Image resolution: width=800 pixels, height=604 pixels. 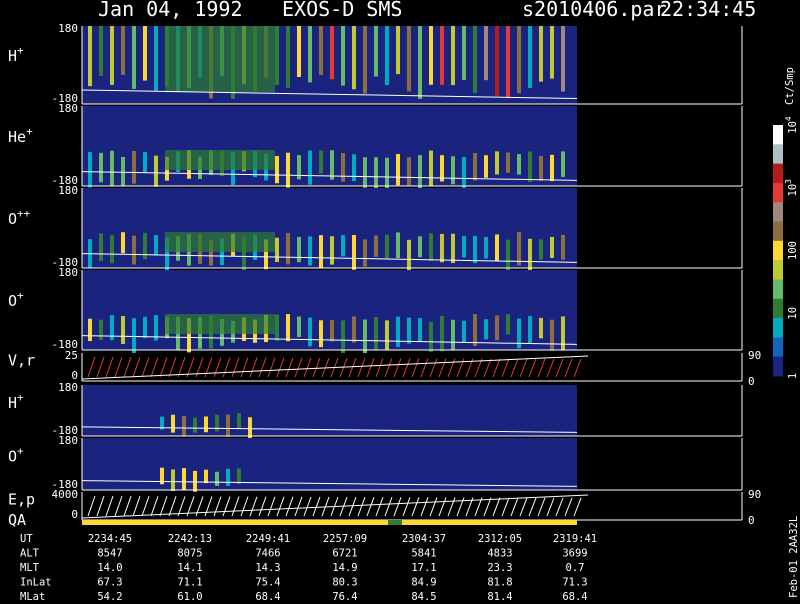 What do you see at coordinates (189, 583) in the screenshot?
I see `ephemeris-cell: 71.1` at bounding box center [189, 583].